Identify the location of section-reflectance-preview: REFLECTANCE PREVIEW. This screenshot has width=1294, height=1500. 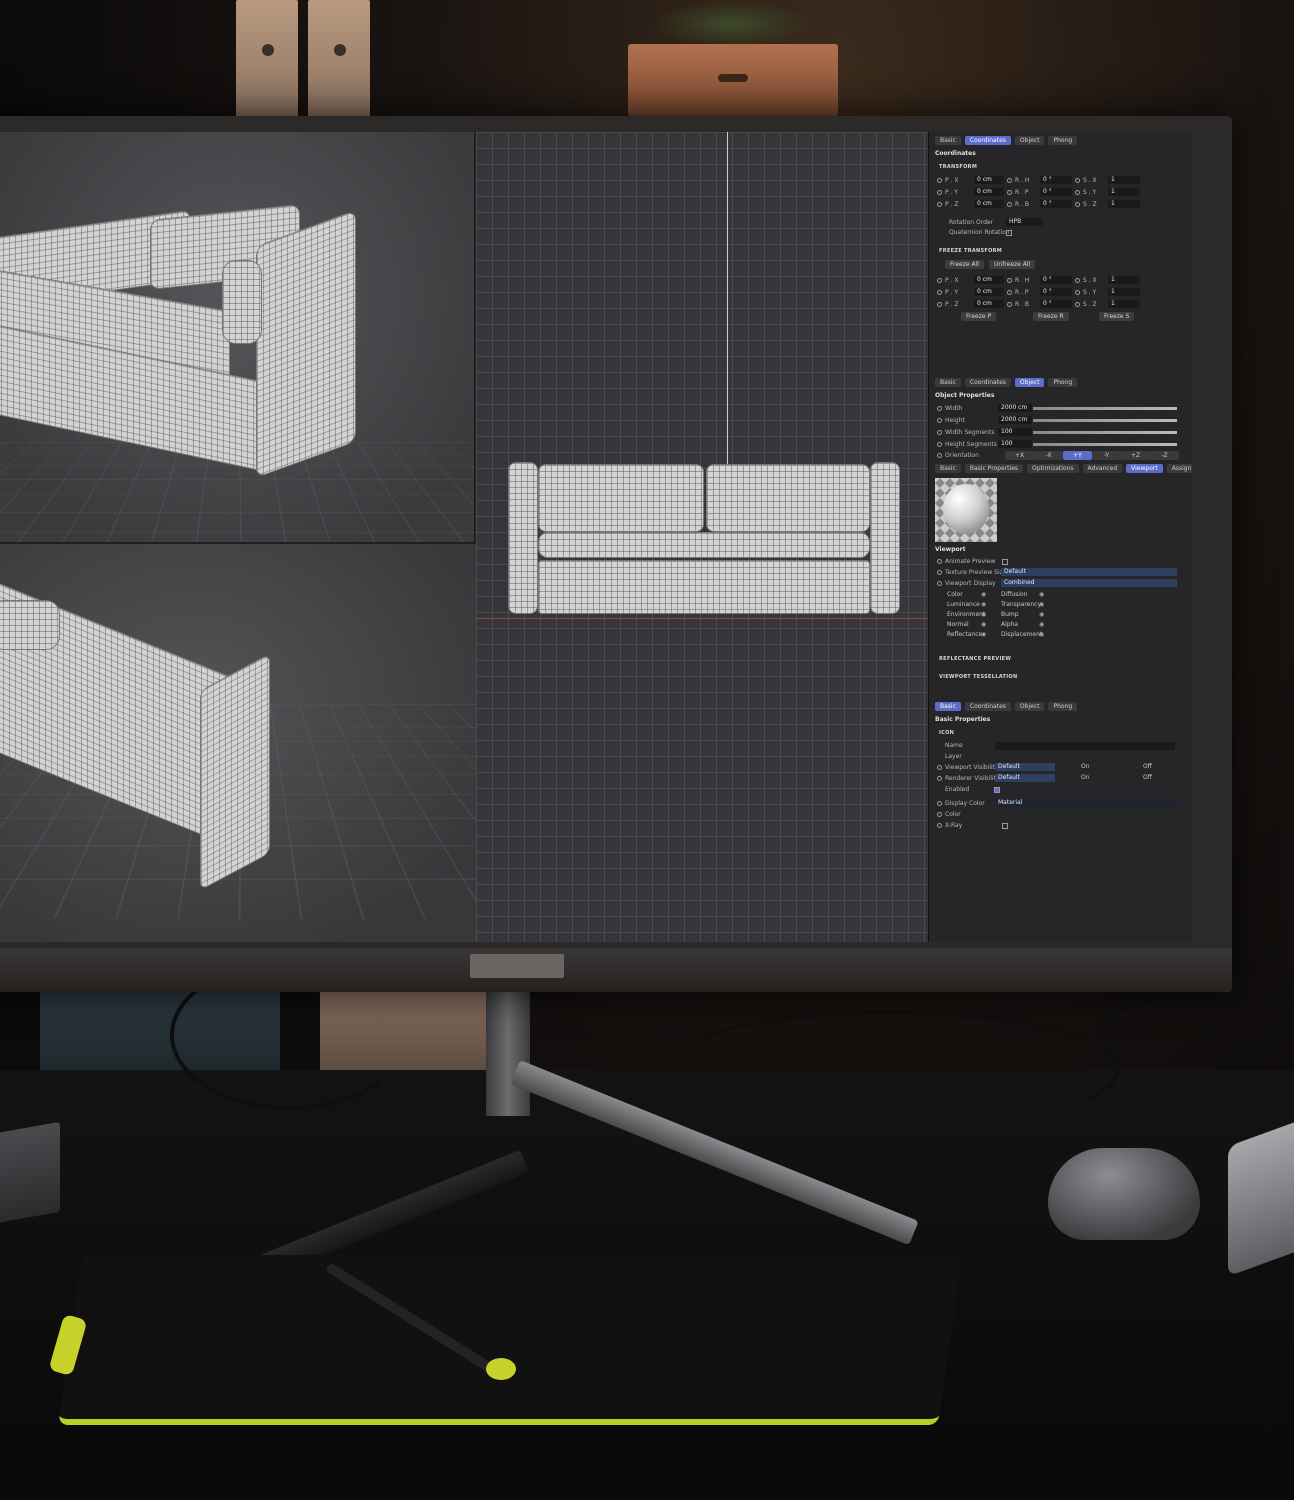
(975, 659).